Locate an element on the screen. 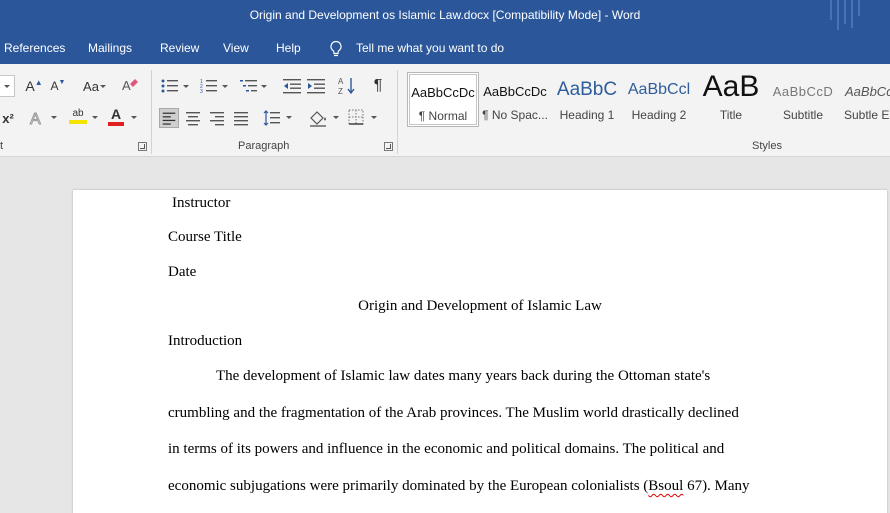 The image size is (890, 513). style-name: ¶ Normal is located at coordinates (443, 116).